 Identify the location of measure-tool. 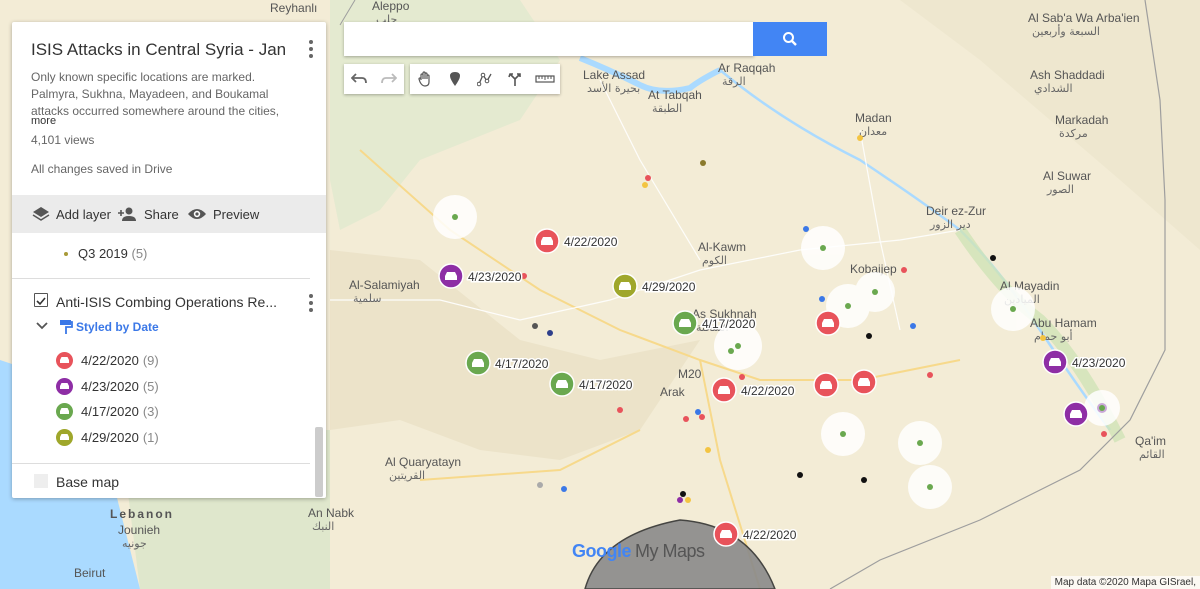
(545, 79).